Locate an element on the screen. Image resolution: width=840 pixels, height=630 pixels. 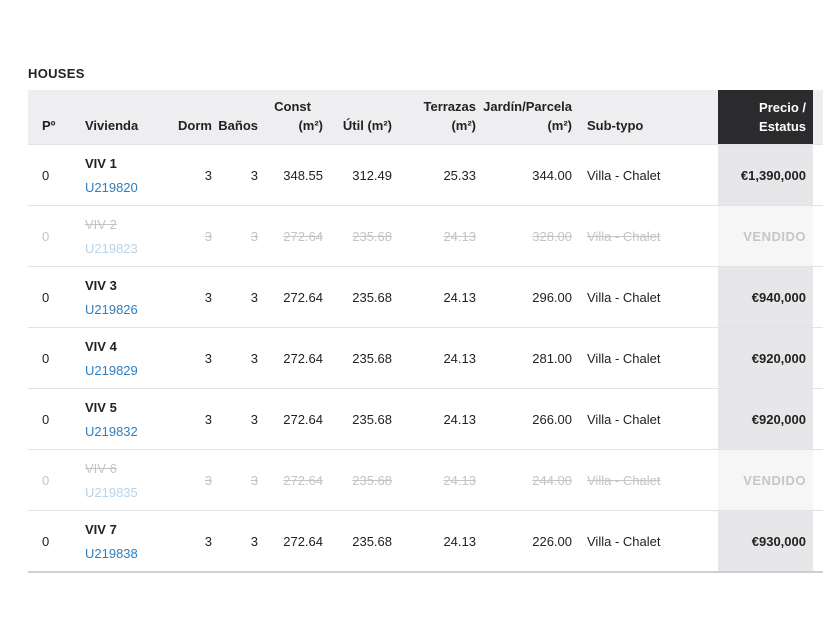
row-precio: €930,000 is located at coordinates (765, 541).